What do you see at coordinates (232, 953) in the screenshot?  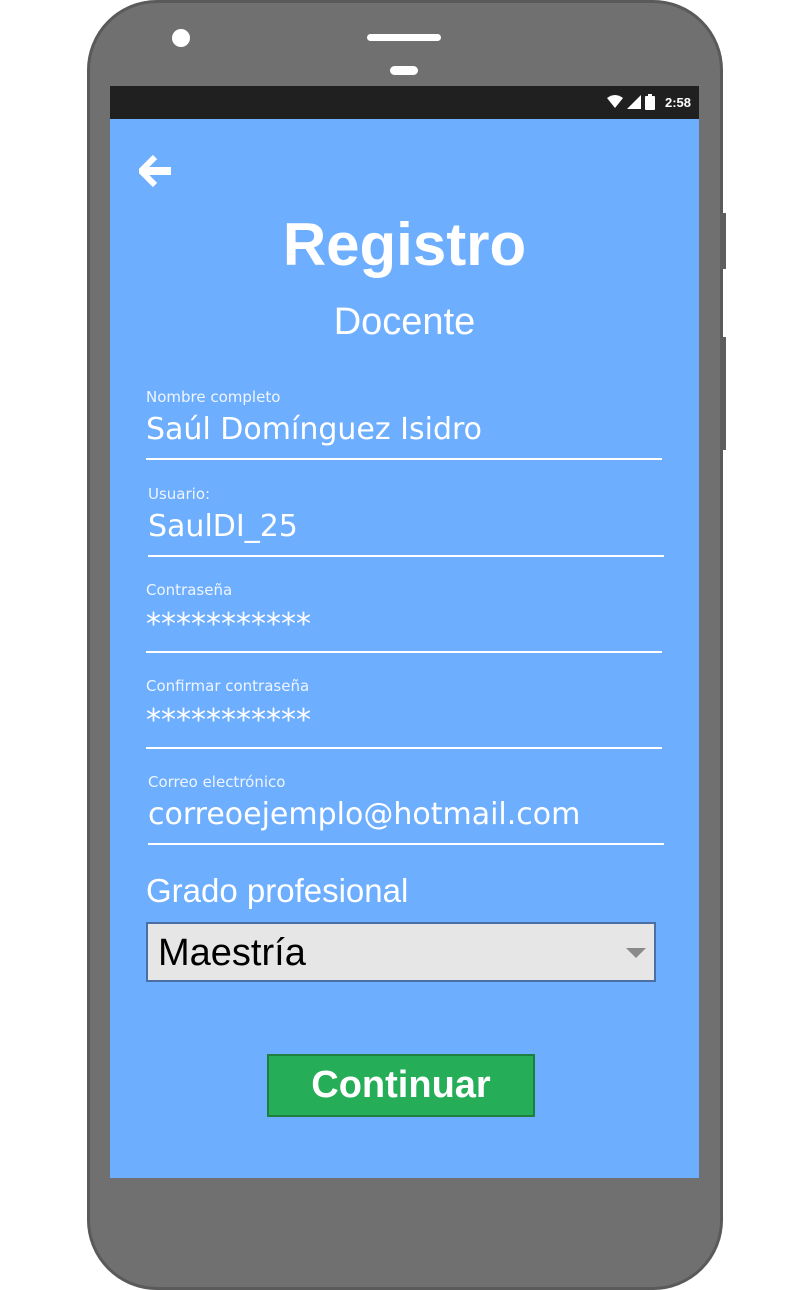 I see `grado-selected-value: Maestría` at bounding box center [232, 953].